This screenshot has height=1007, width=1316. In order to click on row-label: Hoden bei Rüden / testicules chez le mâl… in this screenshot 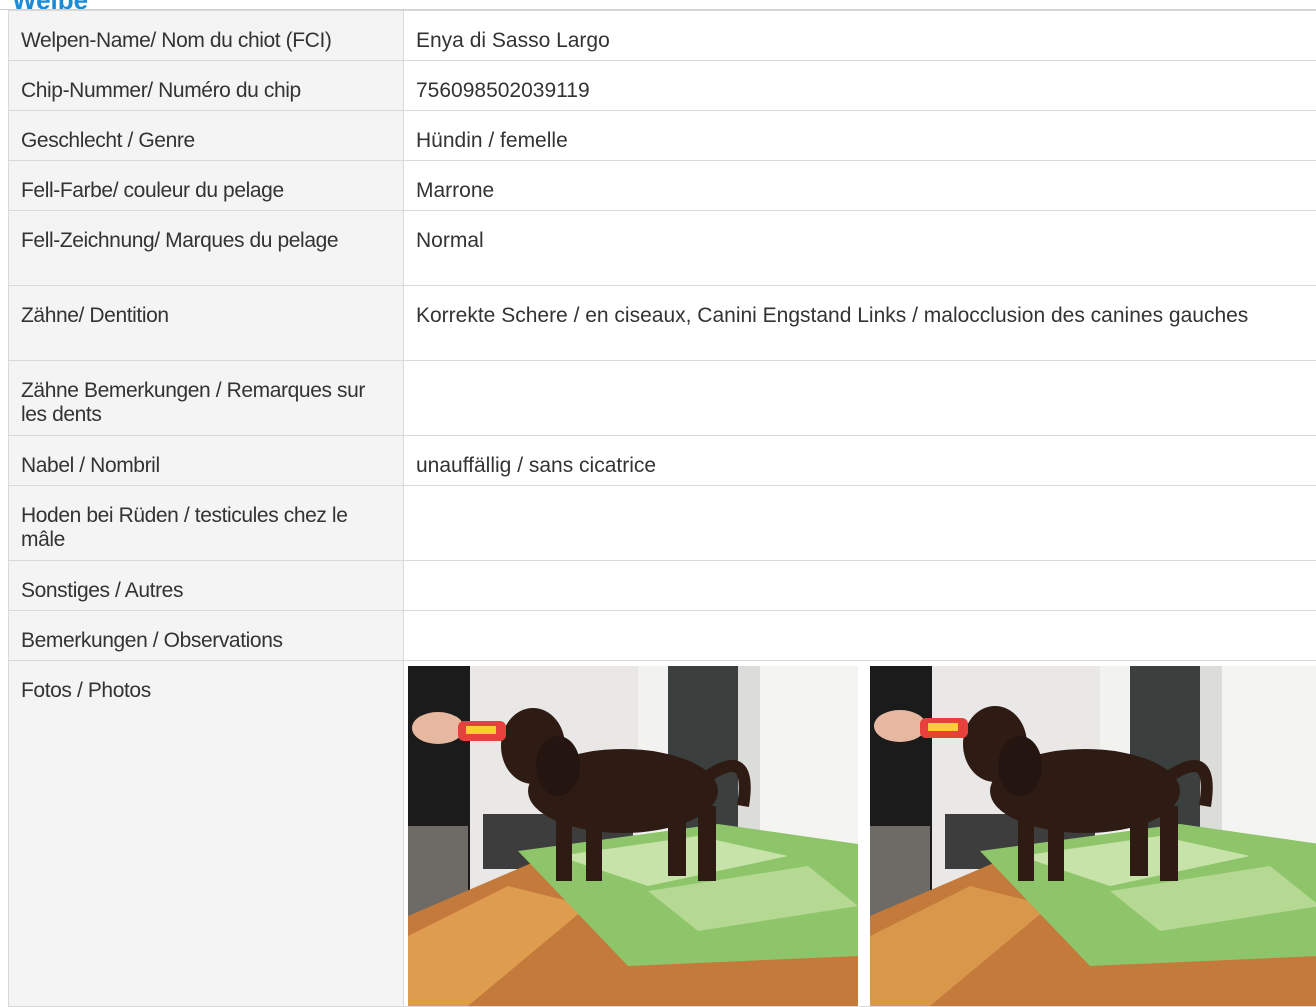, I will do `click(206, 523)`.